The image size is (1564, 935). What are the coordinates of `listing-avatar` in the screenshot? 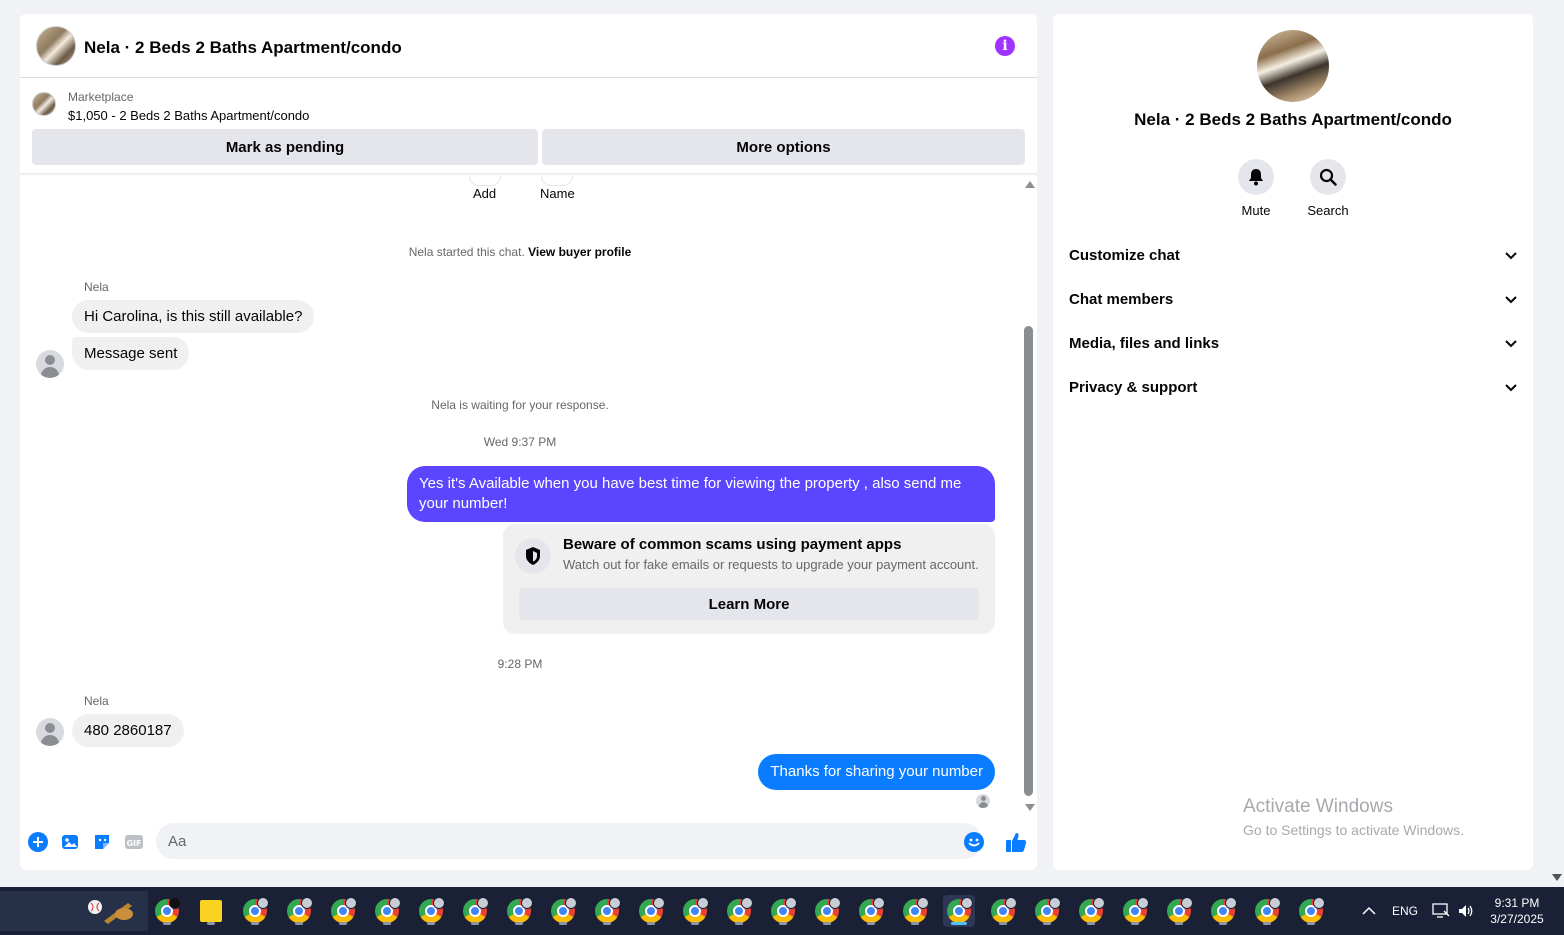 It's located at (56, 46).